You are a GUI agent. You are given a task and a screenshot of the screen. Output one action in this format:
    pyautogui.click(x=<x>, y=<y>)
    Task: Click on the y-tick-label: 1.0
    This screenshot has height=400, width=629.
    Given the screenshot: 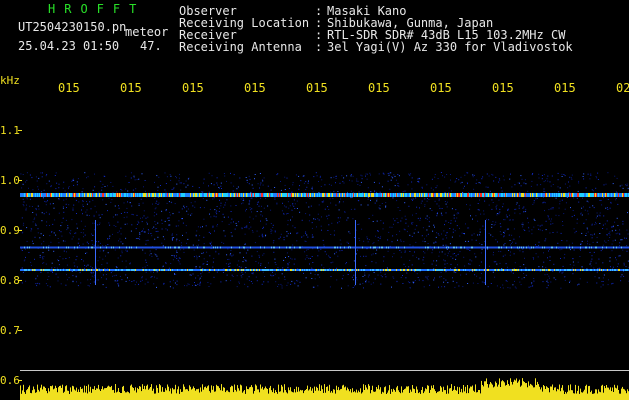 What is the action you would take?
    pyautogui.click(x=10, y=180)
    